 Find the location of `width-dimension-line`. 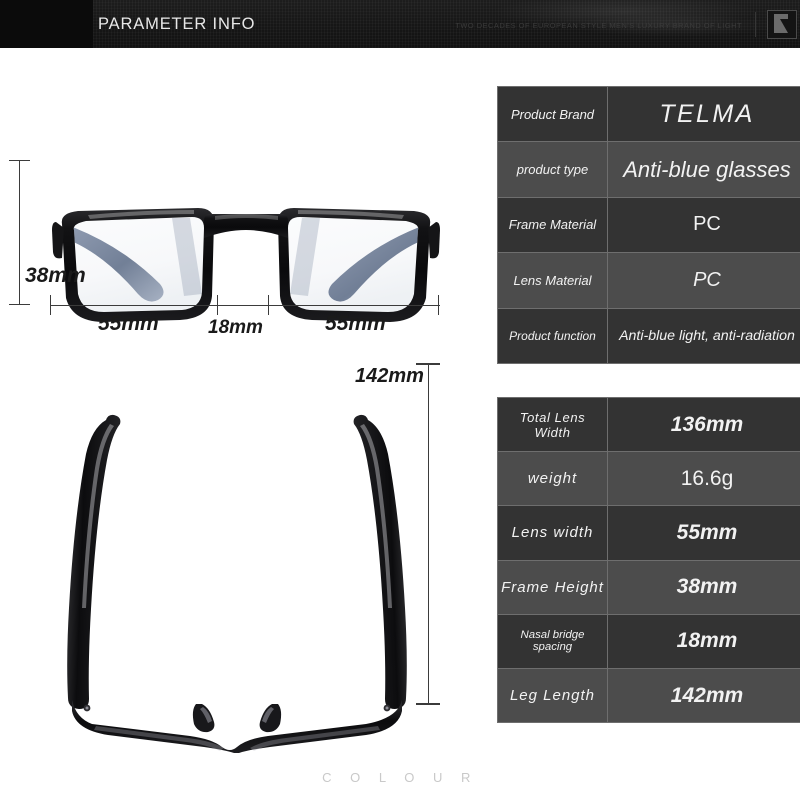

width-dimension-line is located at coordinates (245, 306).